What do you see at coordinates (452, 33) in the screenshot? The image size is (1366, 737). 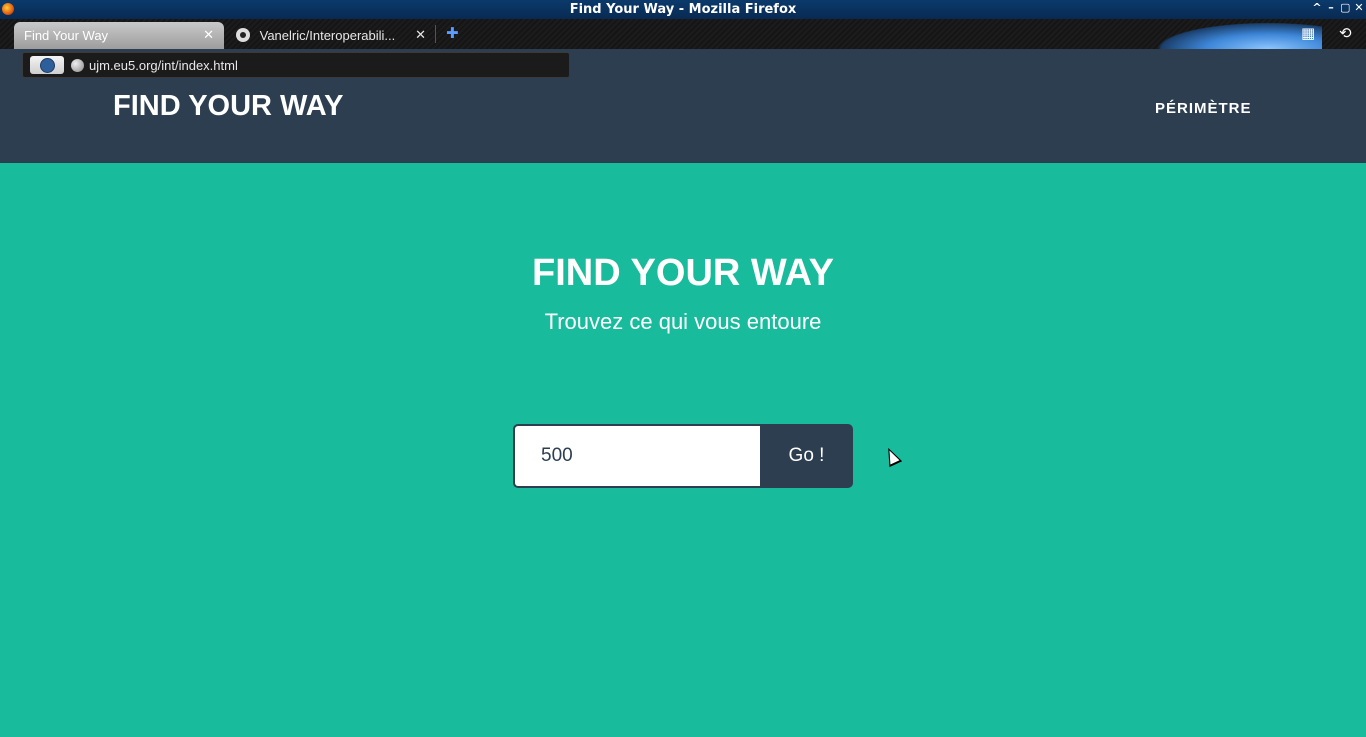 I see `new-tab-icon: ✚` at bounding box center [452, 33].